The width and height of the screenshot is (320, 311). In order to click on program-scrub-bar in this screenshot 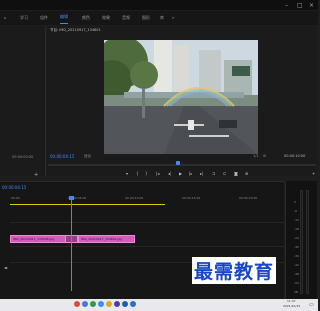, I will do `click(182, 165)`.